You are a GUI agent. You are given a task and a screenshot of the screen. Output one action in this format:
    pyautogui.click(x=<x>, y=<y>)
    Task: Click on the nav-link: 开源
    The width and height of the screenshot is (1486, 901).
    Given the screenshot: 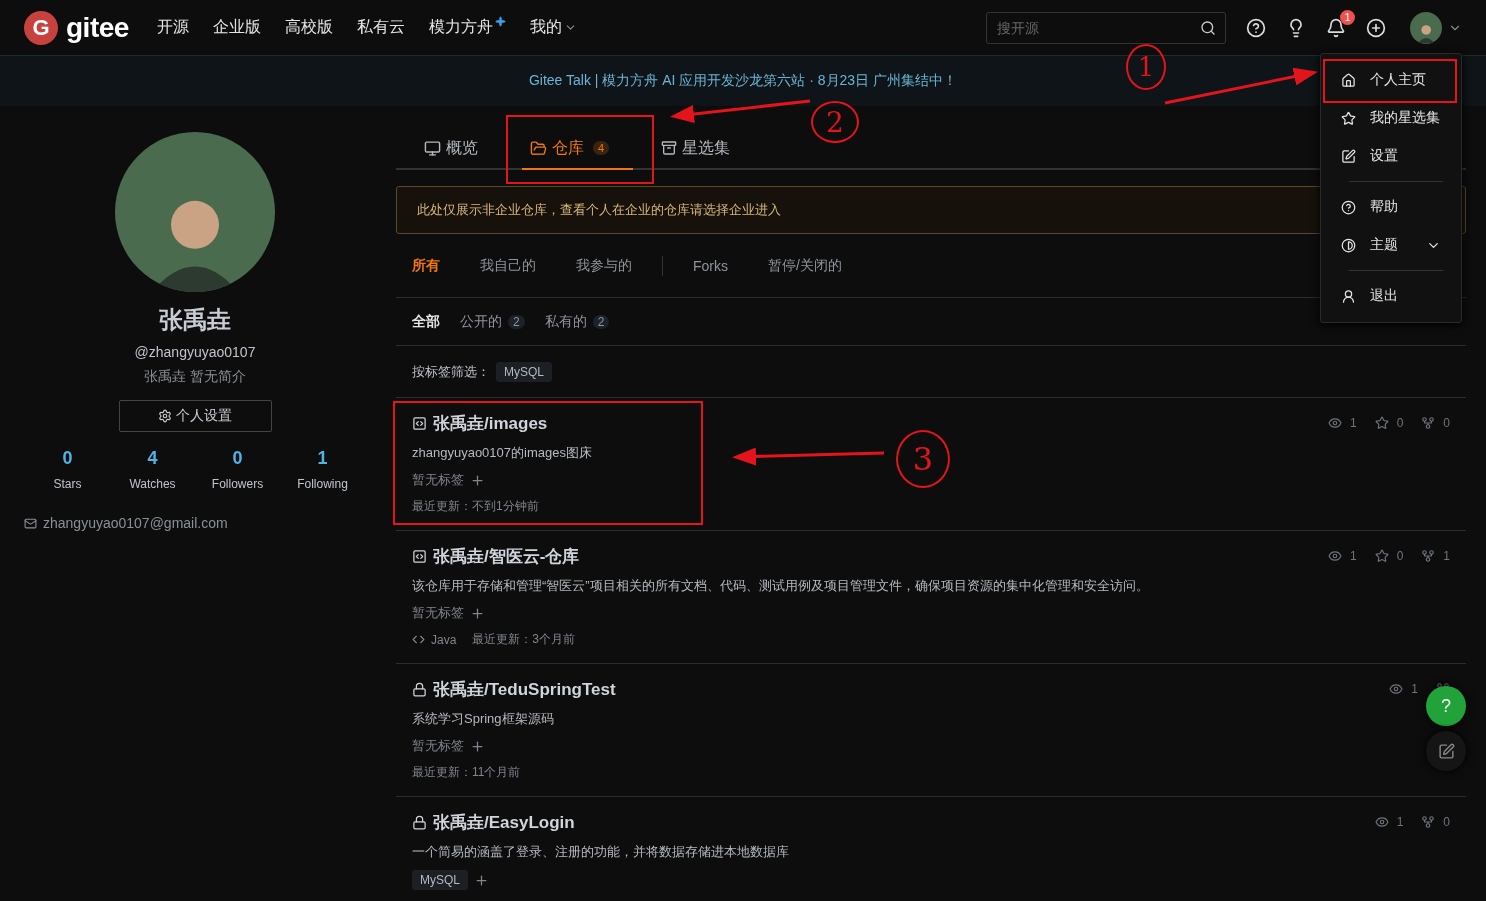 What is the action you would take?
    pyautogui.click(x=172, y=27)
    